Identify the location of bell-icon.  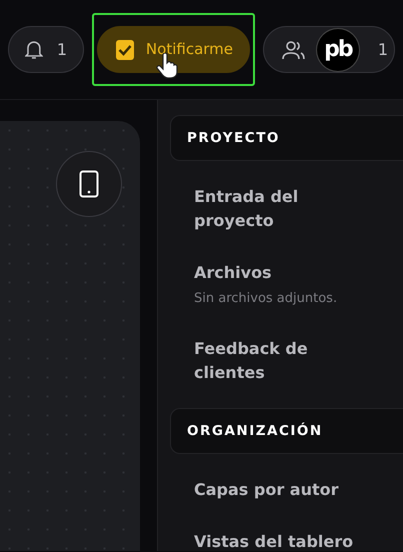
(34, 50).